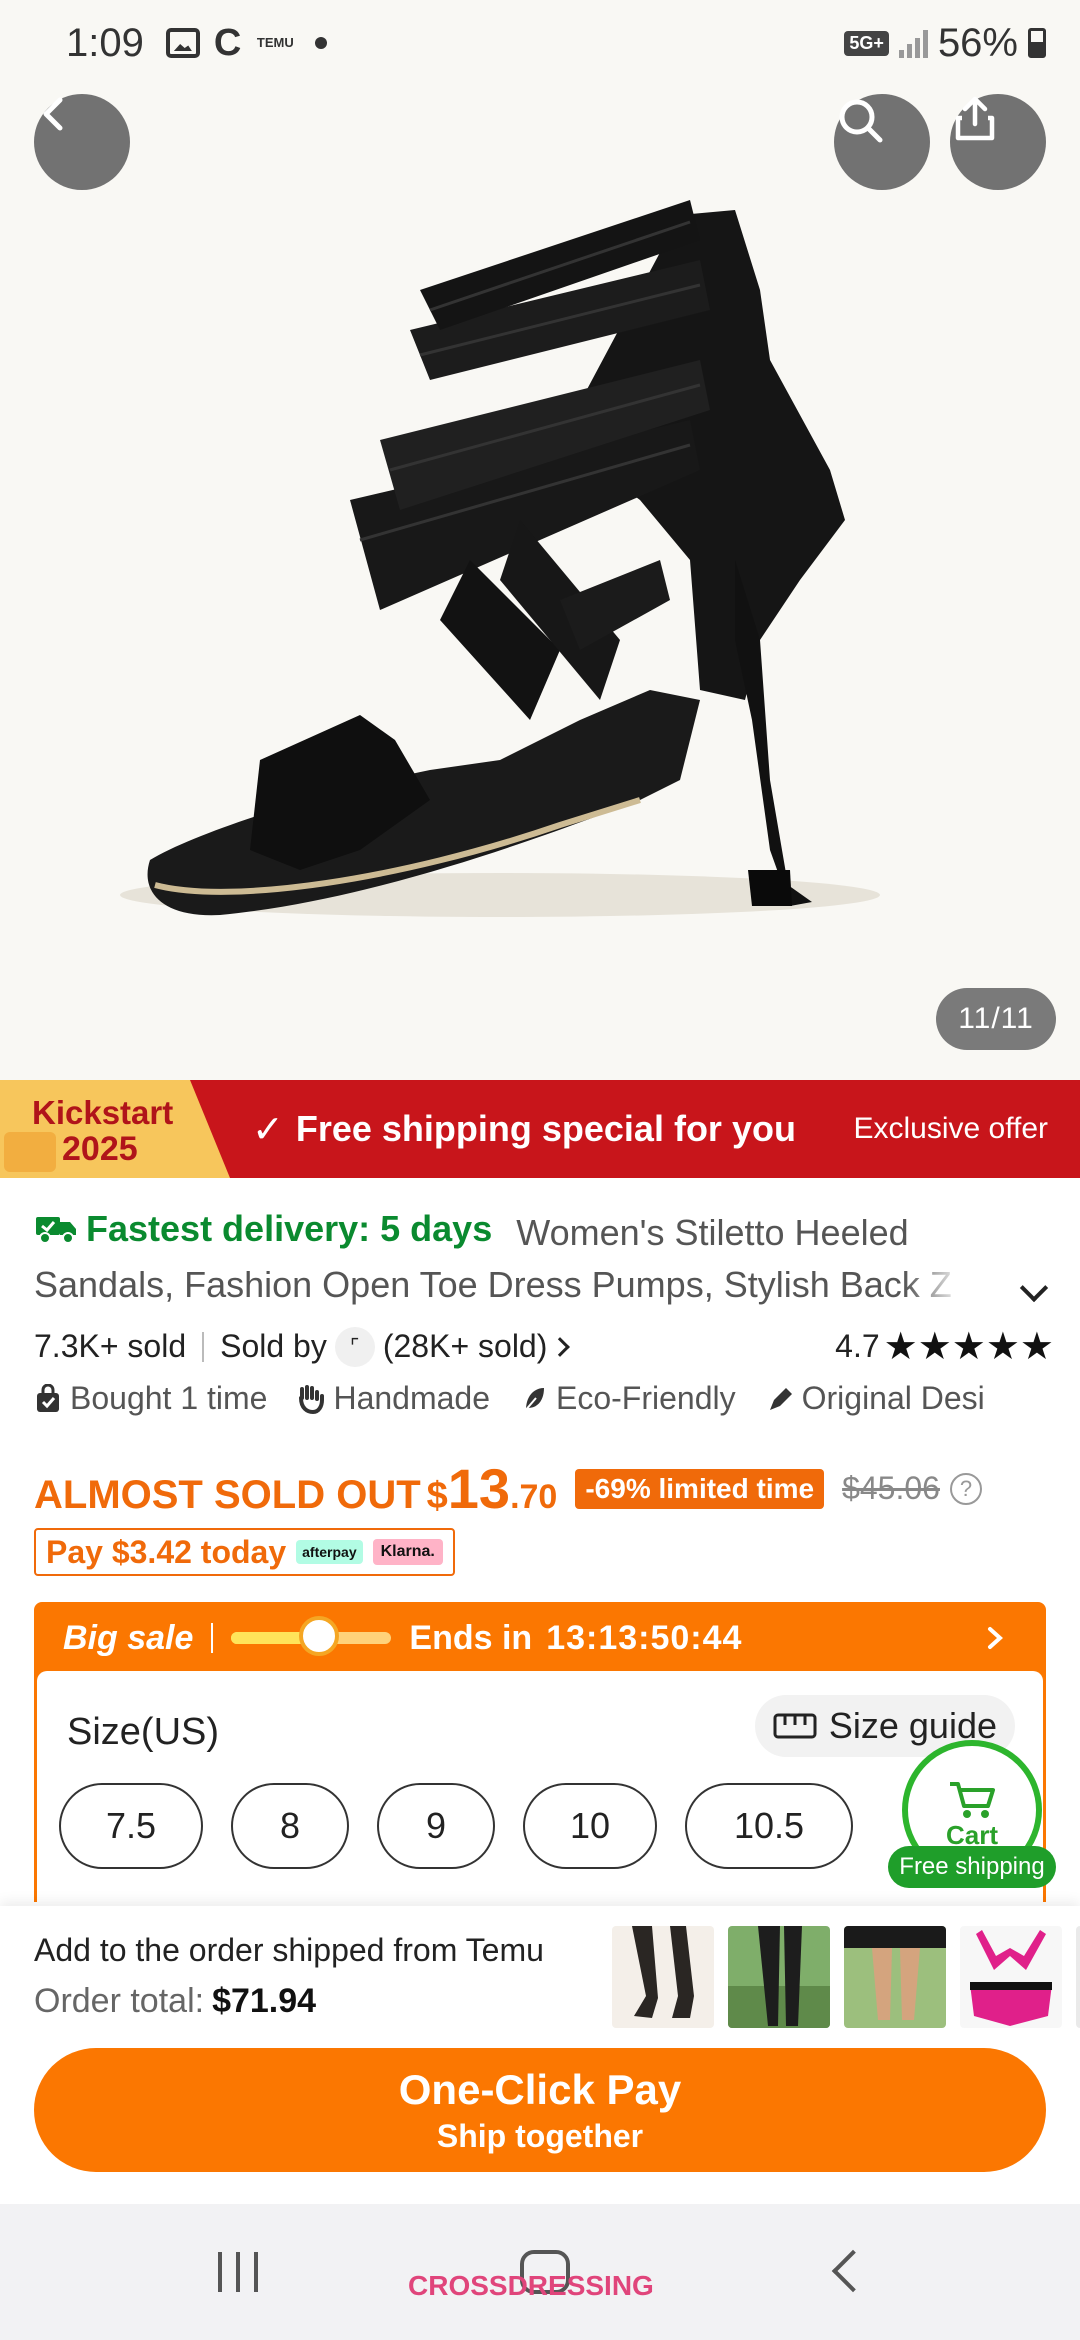  Describe the element at coordinates (861, 121) in the screenshot. I see `search-icon` at that location.